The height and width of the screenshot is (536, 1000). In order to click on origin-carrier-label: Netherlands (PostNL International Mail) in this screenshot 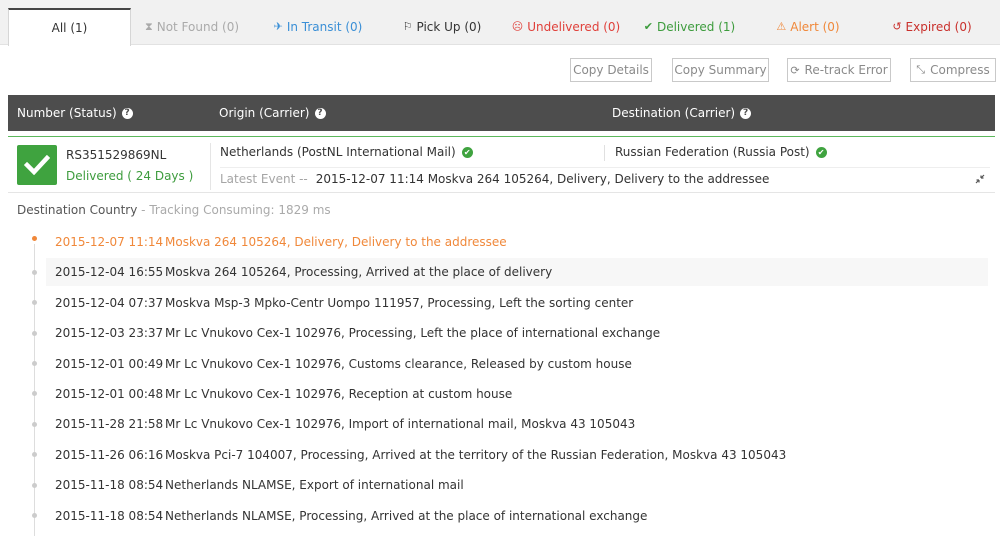, I will do `click(338, 152)`.